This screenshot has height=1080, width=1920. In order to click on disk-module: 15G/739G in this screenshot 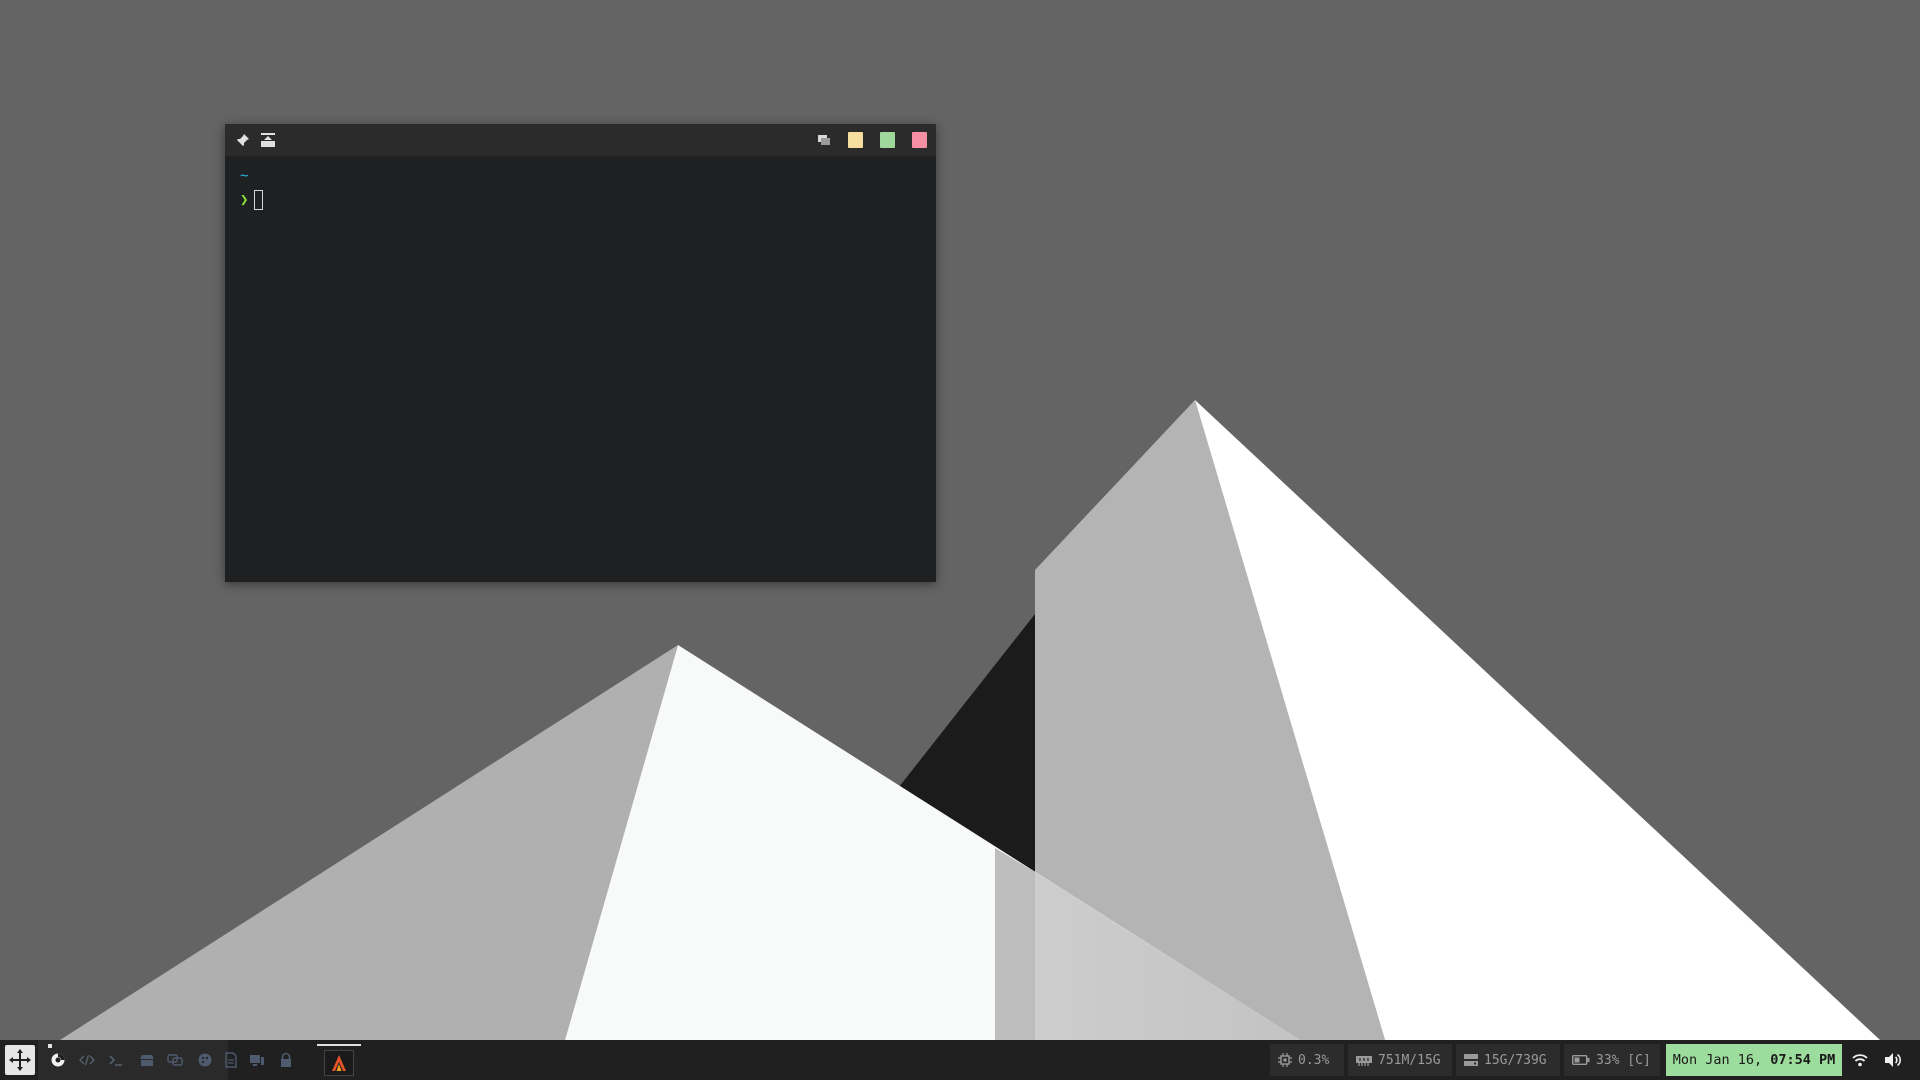, I will do `click(1508, 1060)`.